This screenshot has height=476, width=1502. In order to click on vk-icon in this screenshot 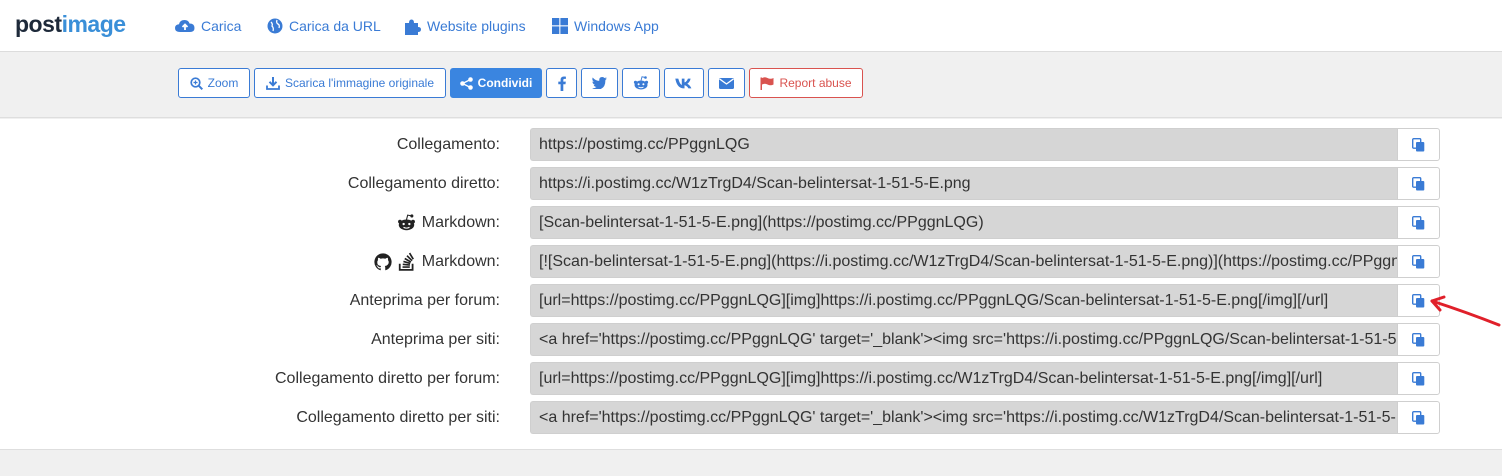, I will do `click(683, 83)`.